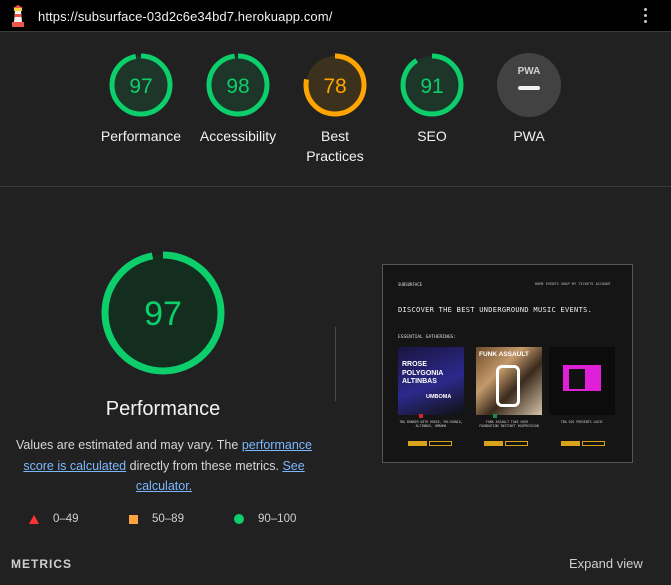  Describe the element at coordinates (133, 519) in the screenshot. I see `square-icon` at that location.